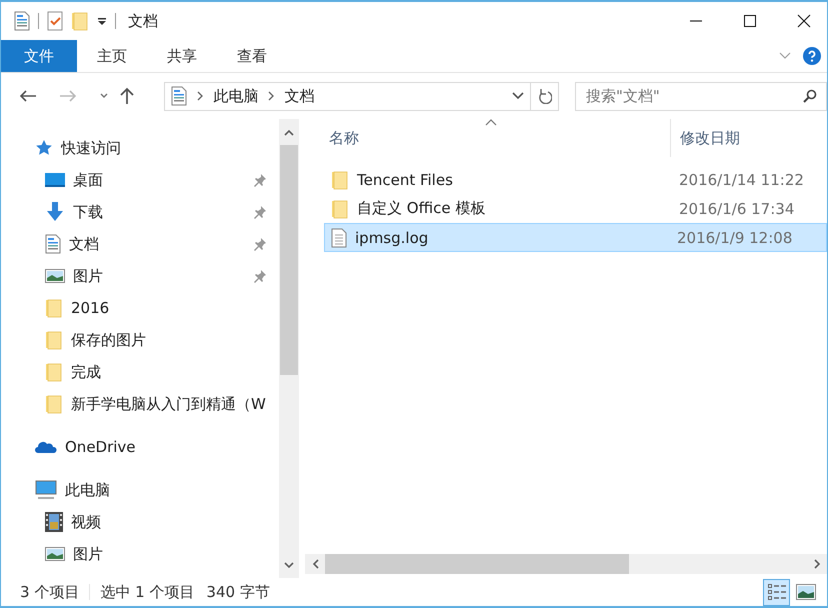  What do you see at coordinates (100, 447) in the screenshot?
I see `nav-label: OneDrive` at bounding box center [100, 447].